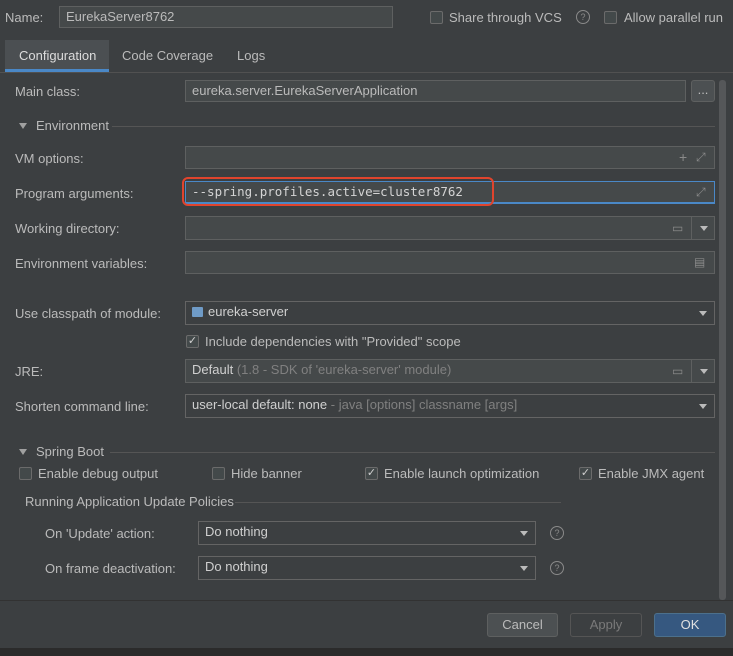 The image size is (733, 656). What do you see at coordinates (129, 501) in the screenshot?
I see `update-policies-label: Running Application Update Policies` at bounding box center [129, 501].